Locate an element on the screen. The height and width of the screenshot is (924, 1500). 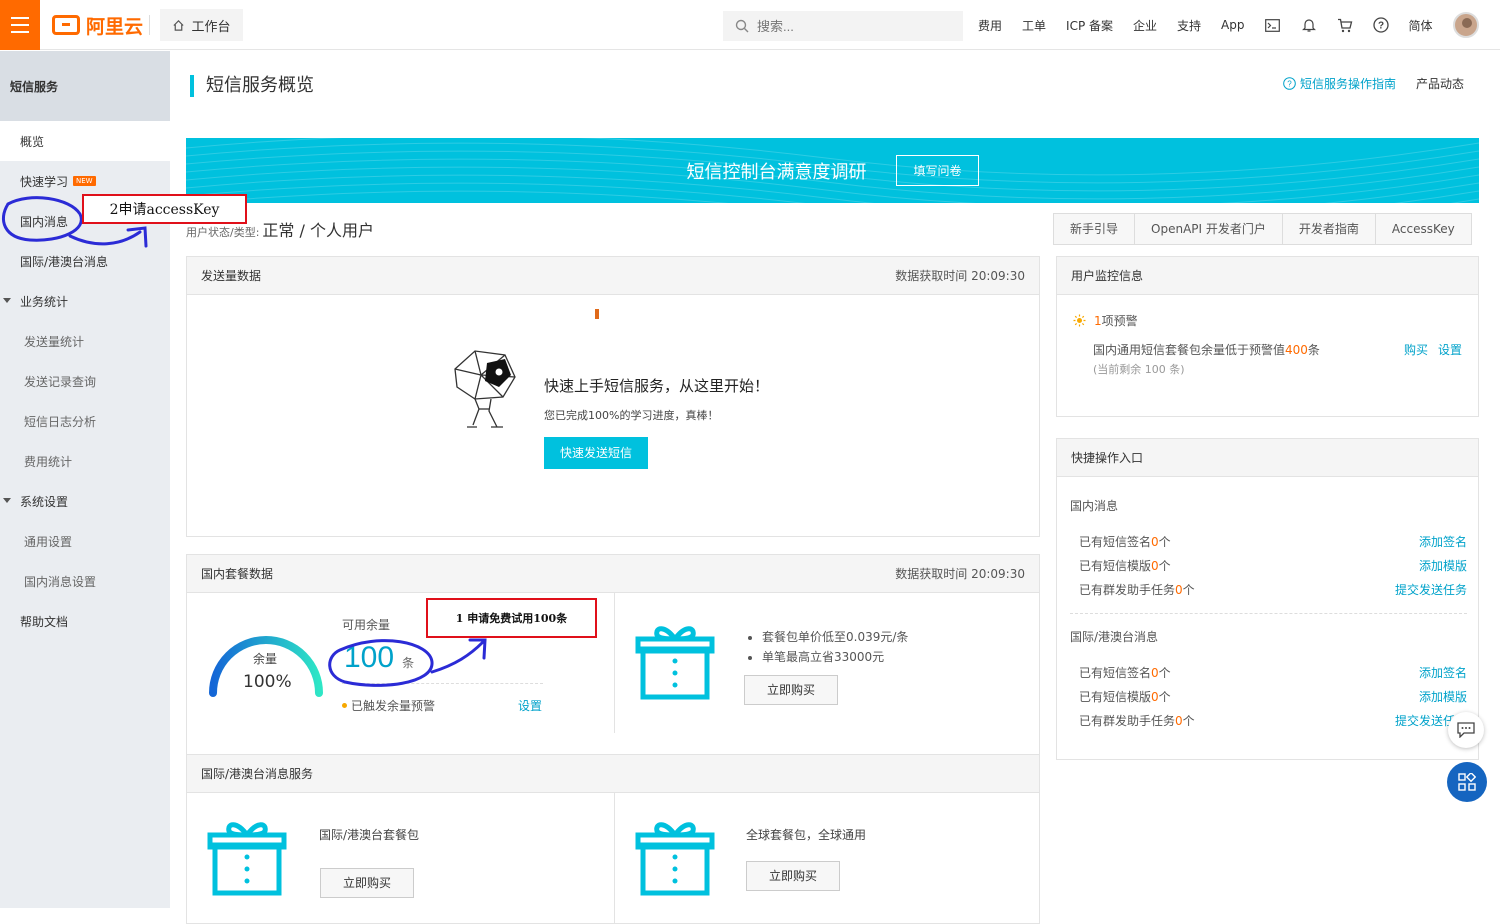
sidebar-item-send-stats: 发送量统计 is located at coordinates (85, 341).